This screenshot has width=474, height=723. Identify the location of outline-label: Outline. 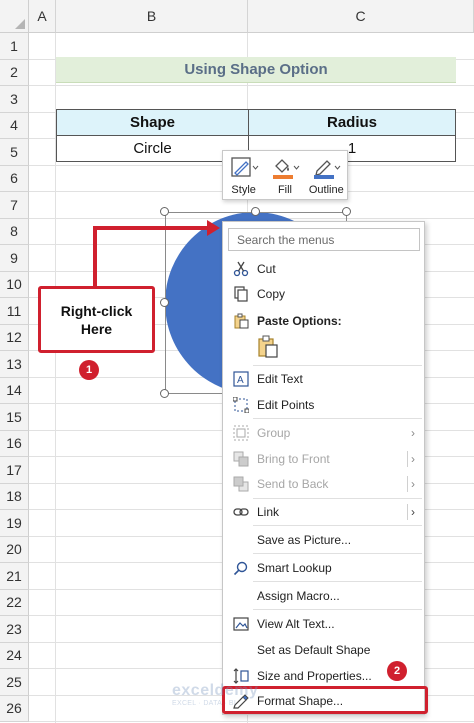
(326, 190).